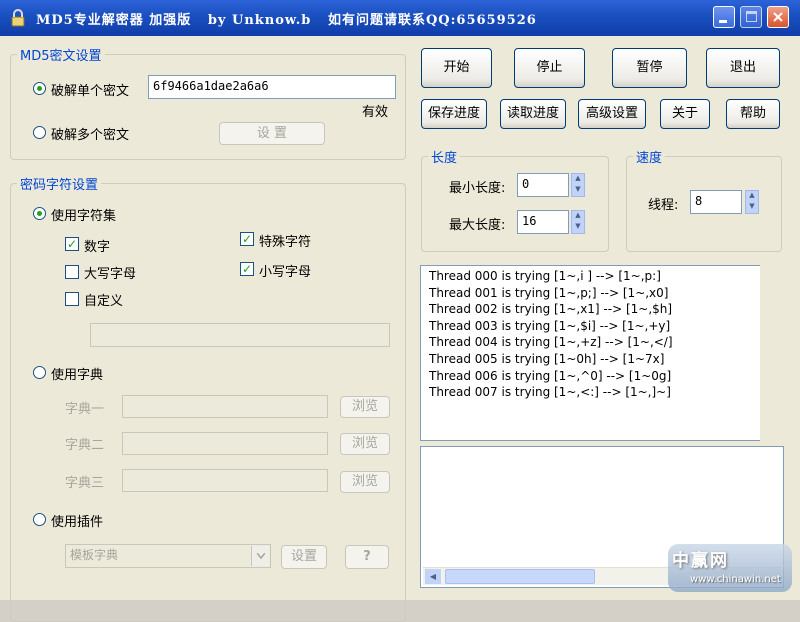 The image size is (800, 622). I want to click on dictionary2-browse-button: 浏览, so click(365, 444).